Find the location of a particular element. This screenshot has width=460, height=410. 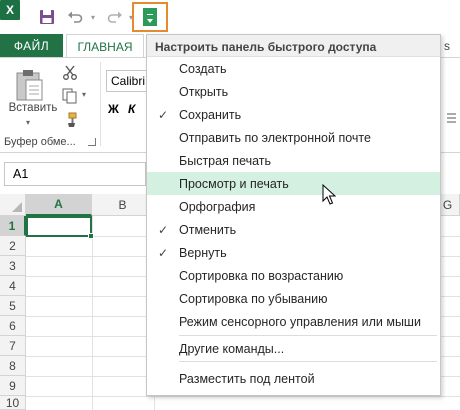

tab-partial: s is located at coordinates (452, 46).